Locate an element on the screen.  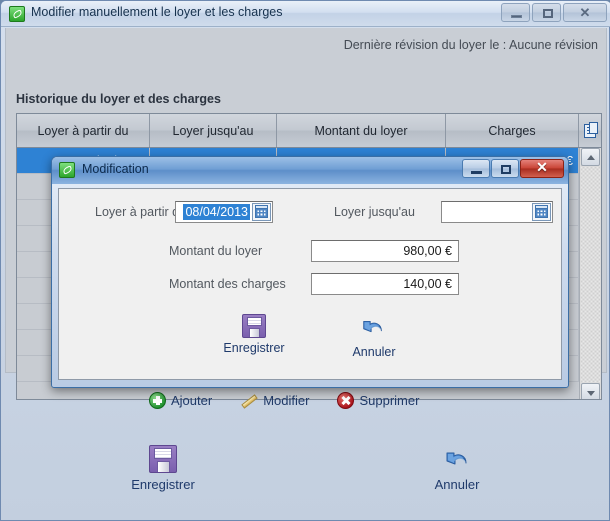
scroll-up-icon is located at coordinates (590, 157).